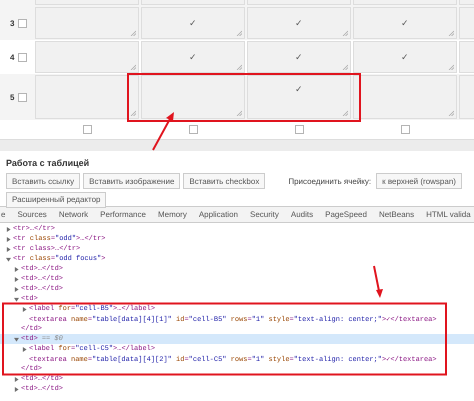 The image size is (474, 401). Describe the element at coordinates (330, 181) in the screenshot. I see `merge-label: Присоединить ячейку:` at that location.